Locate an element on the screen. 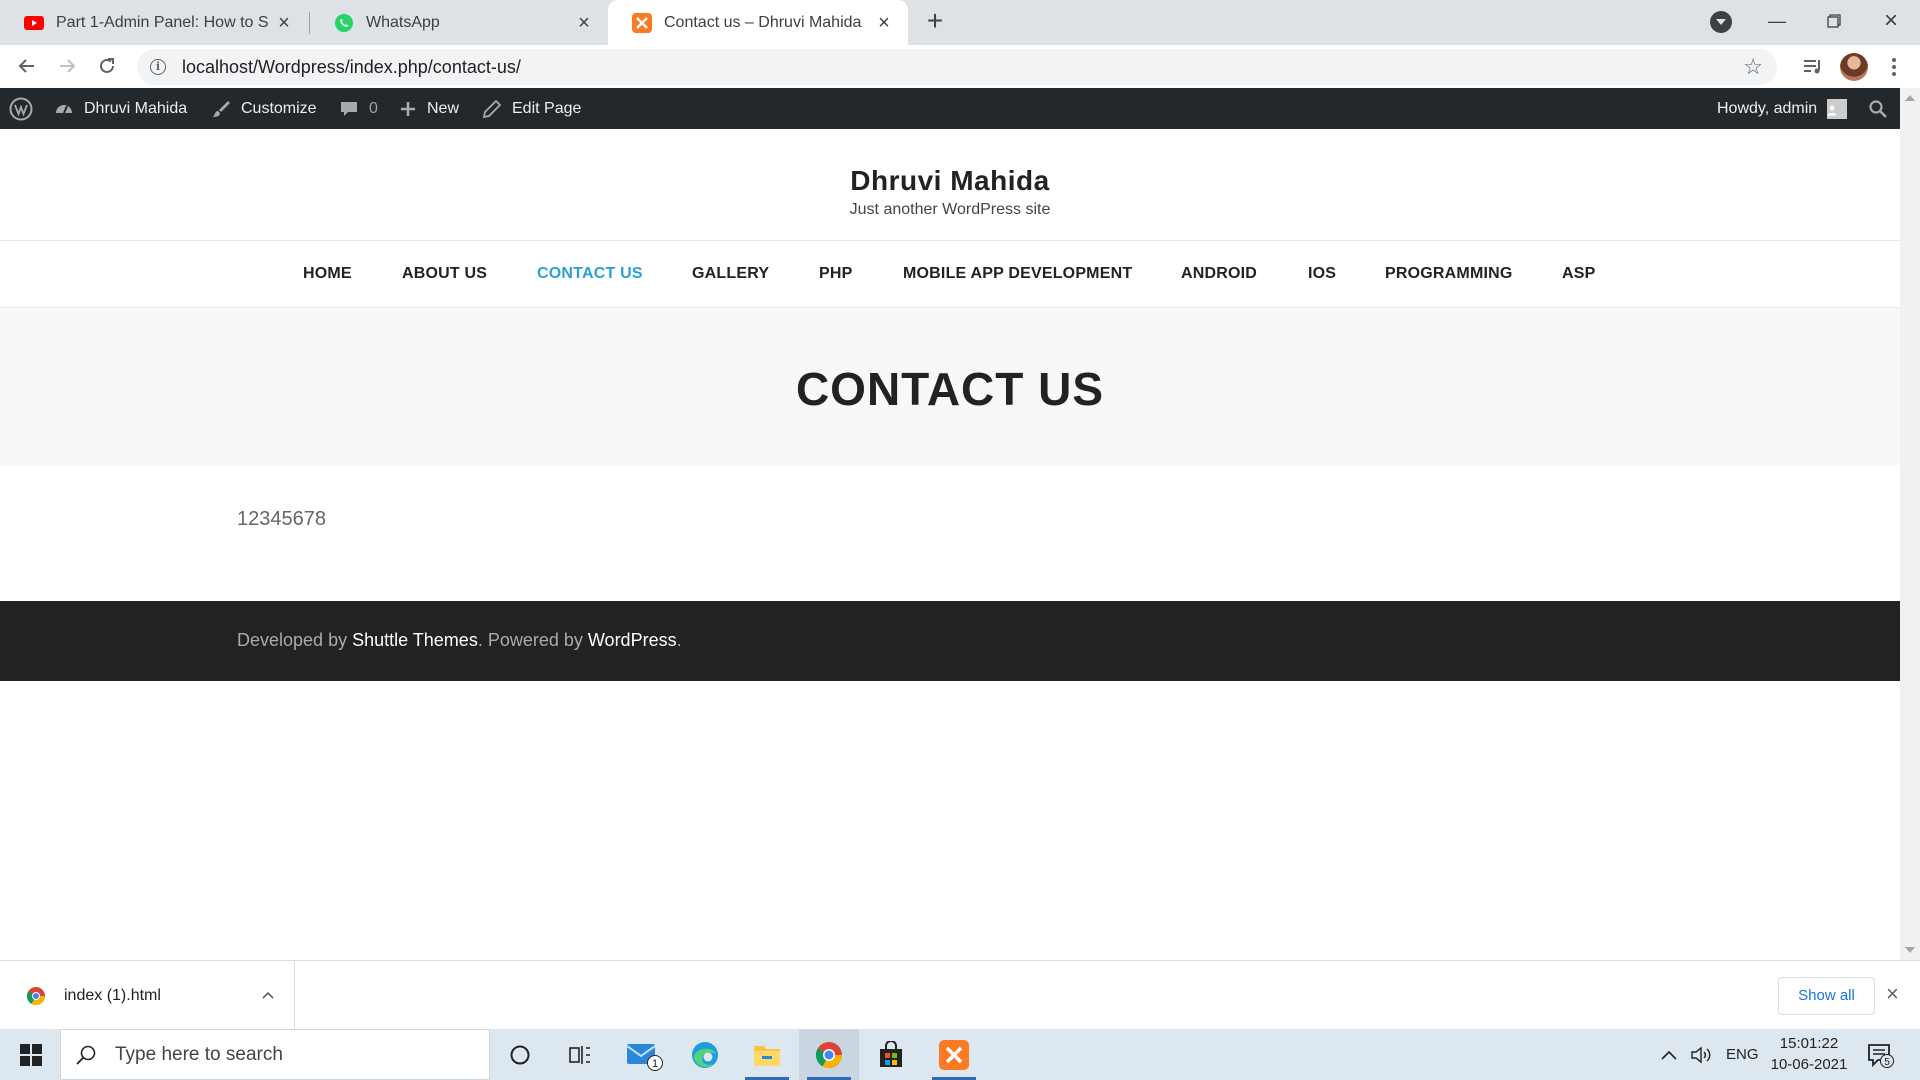  page-content: 12345678 is located at coordinates (281, 519).